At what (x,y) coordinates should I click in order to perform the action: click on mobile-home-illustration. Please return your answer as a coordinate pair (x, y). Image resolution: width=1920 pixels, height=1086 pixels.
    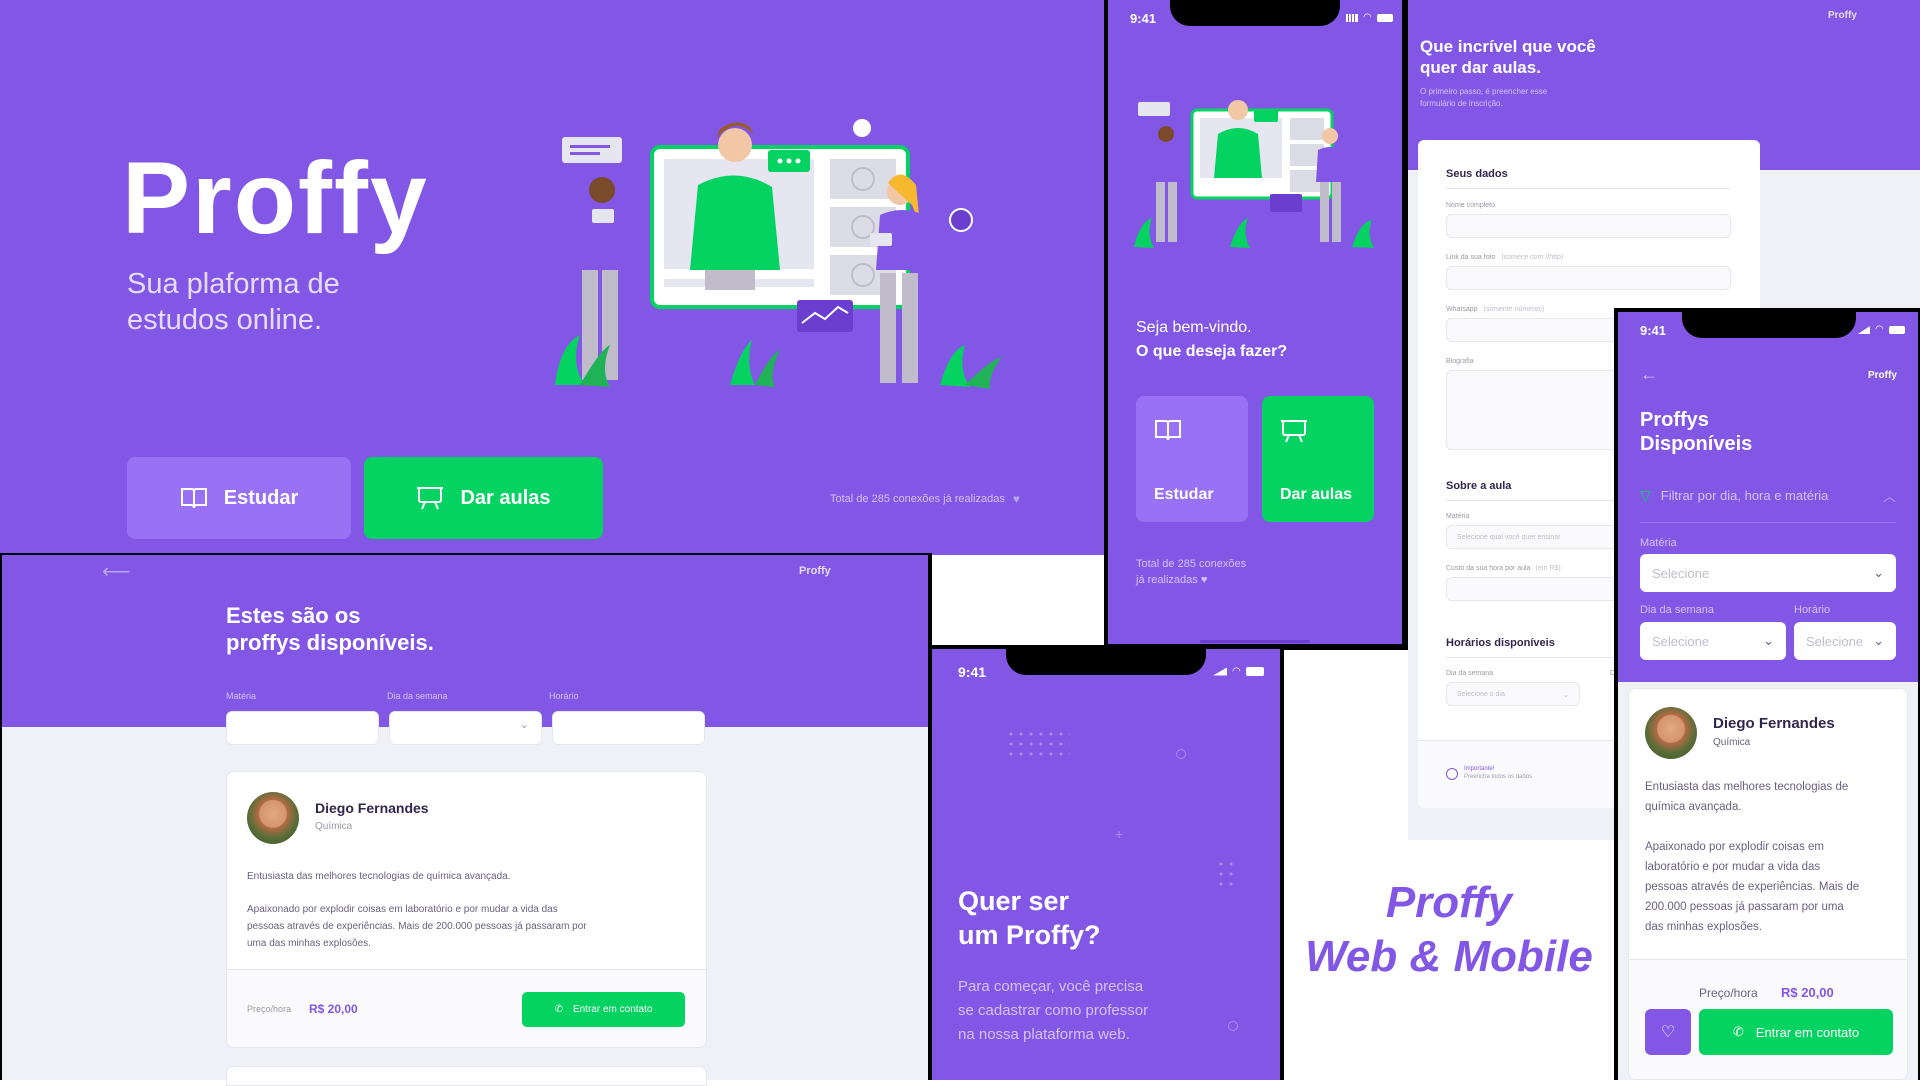
    Looking at the image, I should click on (1254, 174).